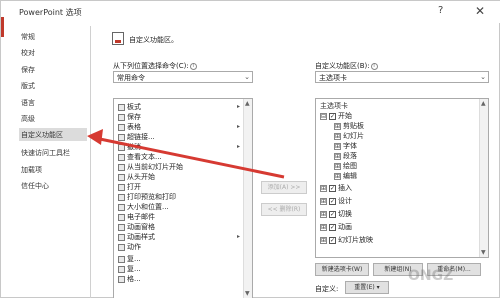 This screenshot has height=298, width=500. I want to click on list-item: 撤消, so click(129, 147).